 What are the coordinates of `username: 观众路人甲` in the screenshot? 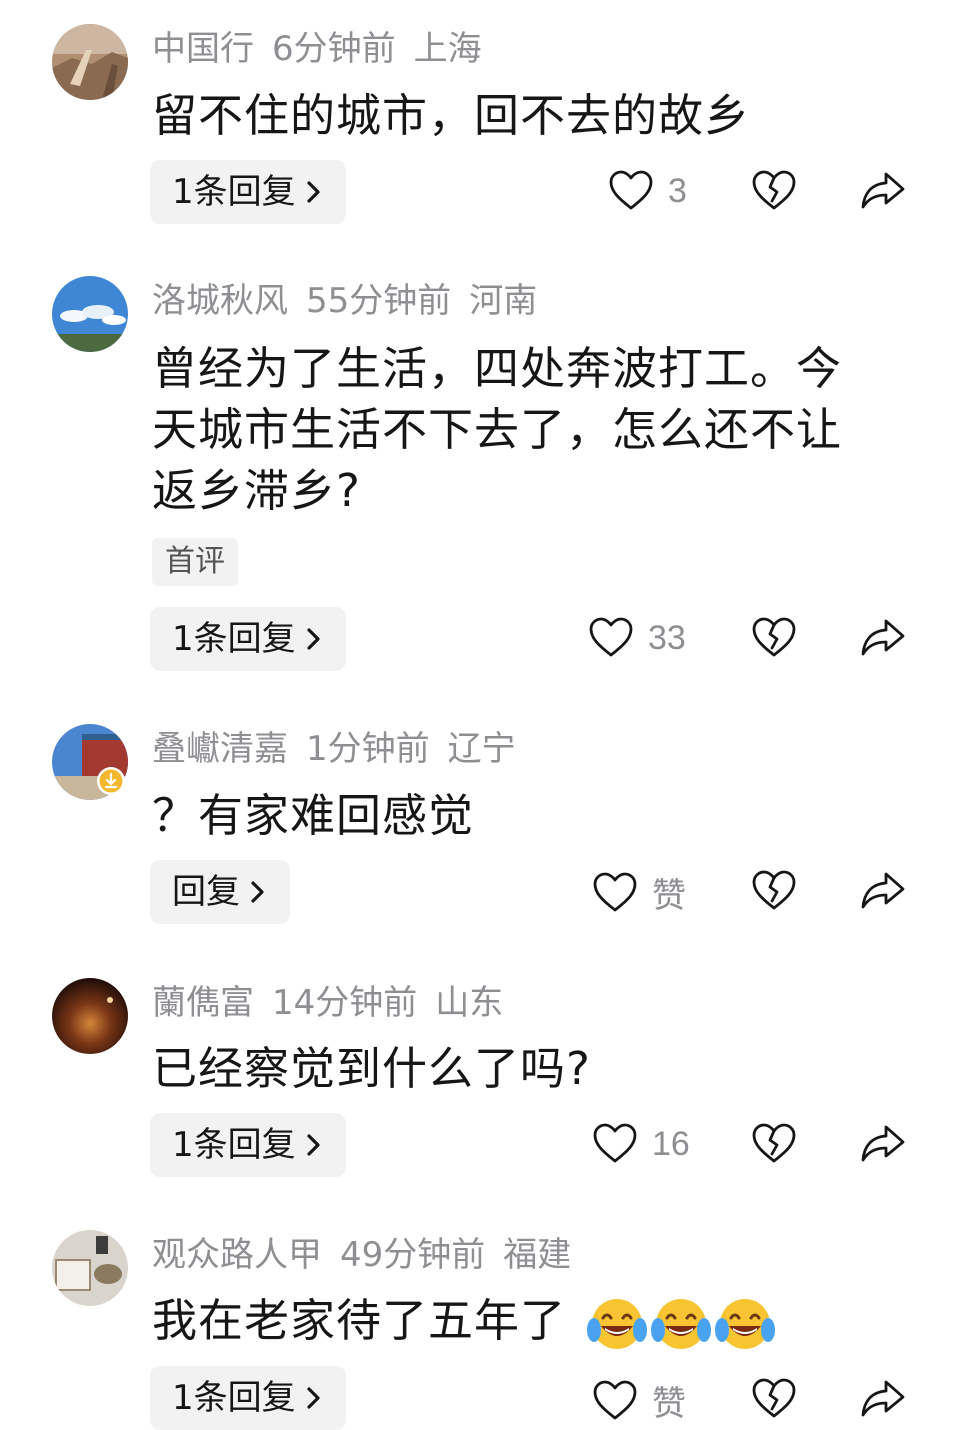 It's located at (237, 1255).